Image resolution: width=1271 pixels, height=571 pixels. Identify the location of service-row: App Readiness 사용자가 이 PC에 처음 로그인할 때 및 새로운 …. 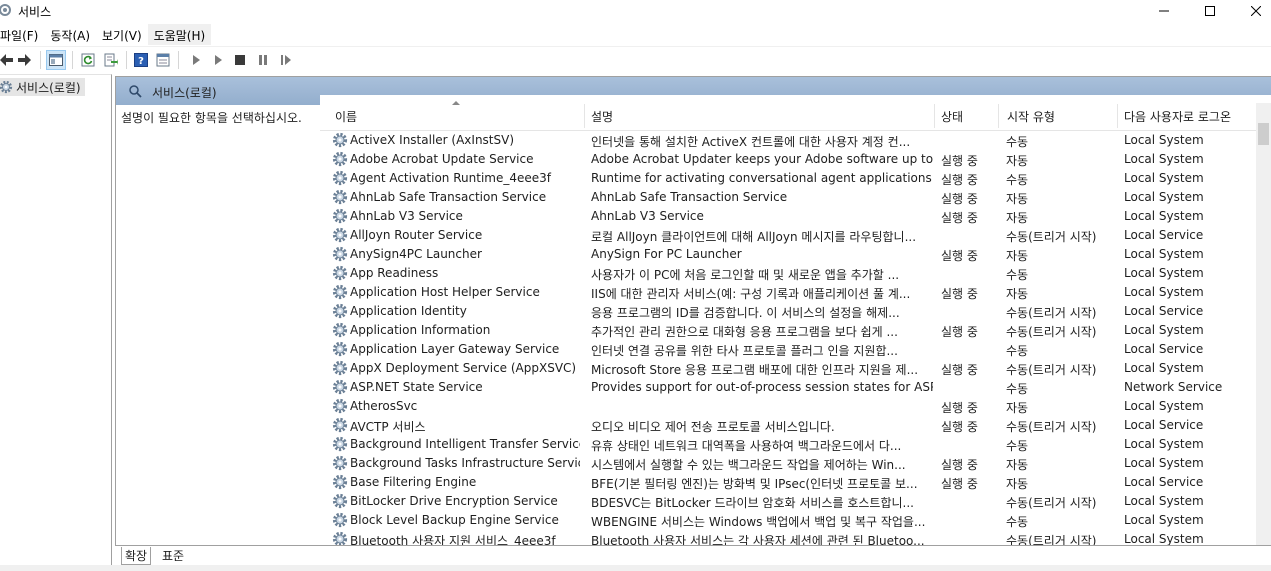
(790, 273).